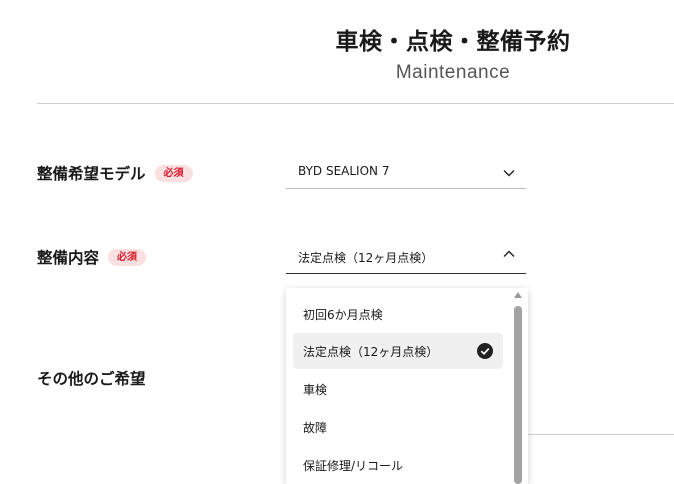  What do you see at coordinates (398, 427) in the screenshot?
I see `dropdown-option: 故障` at bounding box center [398, 427].